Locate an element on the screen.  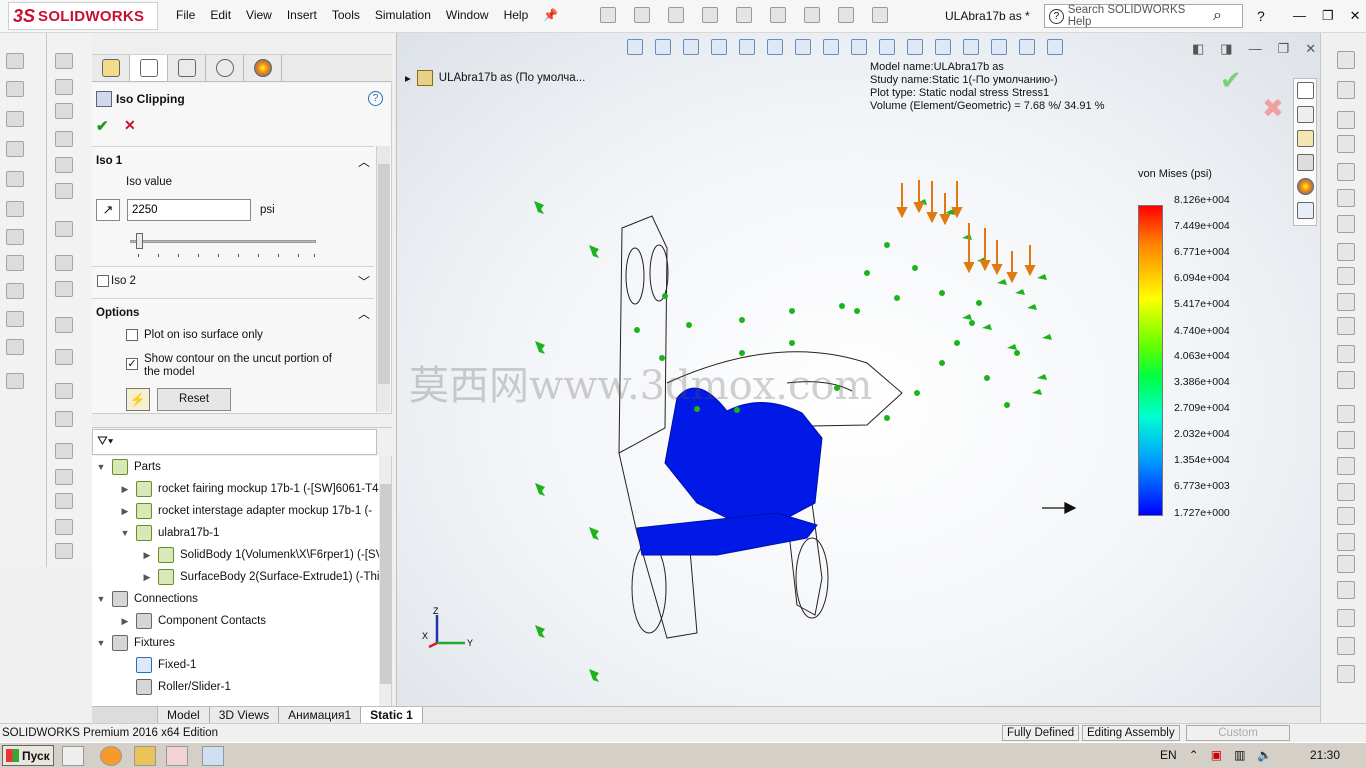
select-icon is located at coordinates (778, 15).